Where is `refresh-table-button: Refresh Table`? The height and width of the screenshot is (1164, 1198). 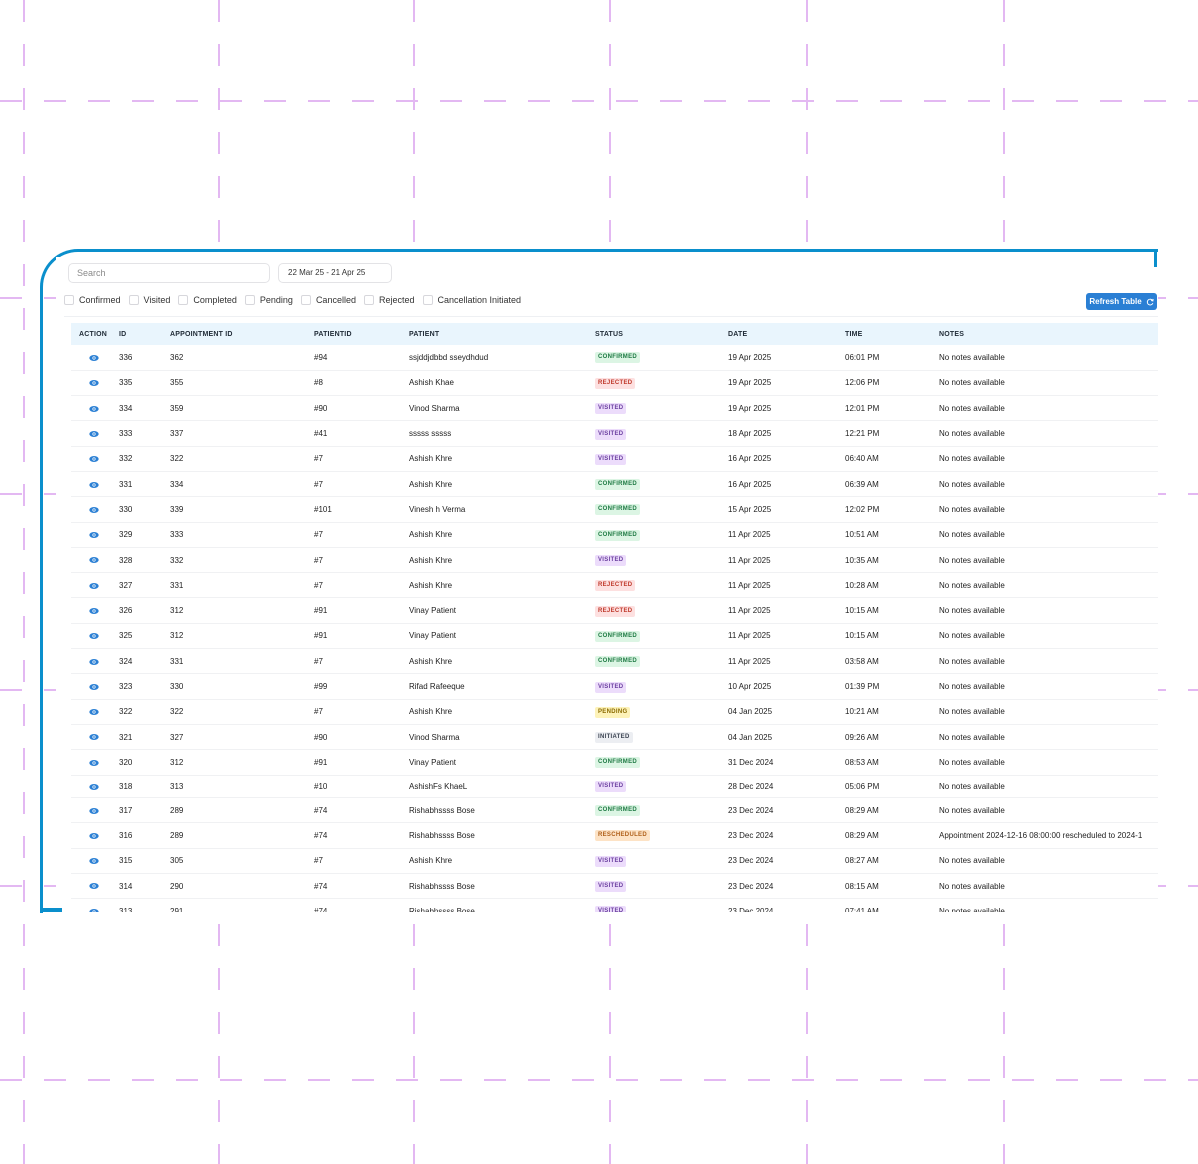 refresh-table-button: Refresh Table is located at coordinates (1121, 301).